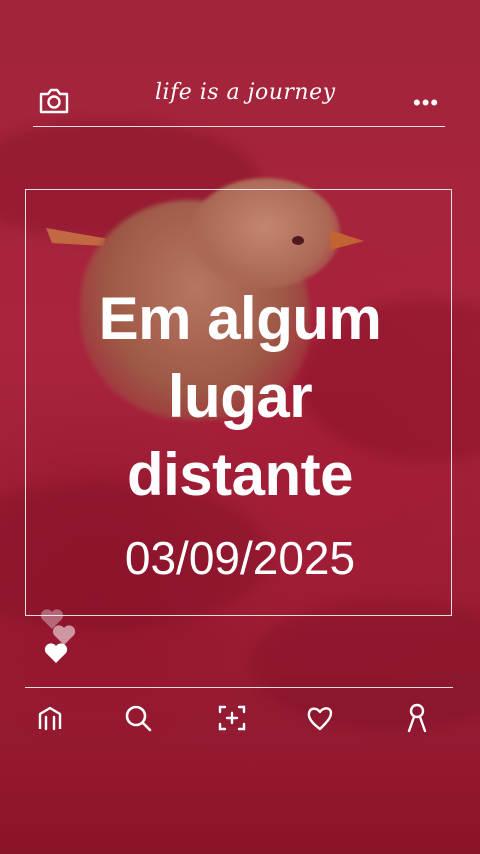  What do you see at coordinates (426, 103) in the screenshot?
I see `more-dots-icon: •••` at bounding box center [426, 103].